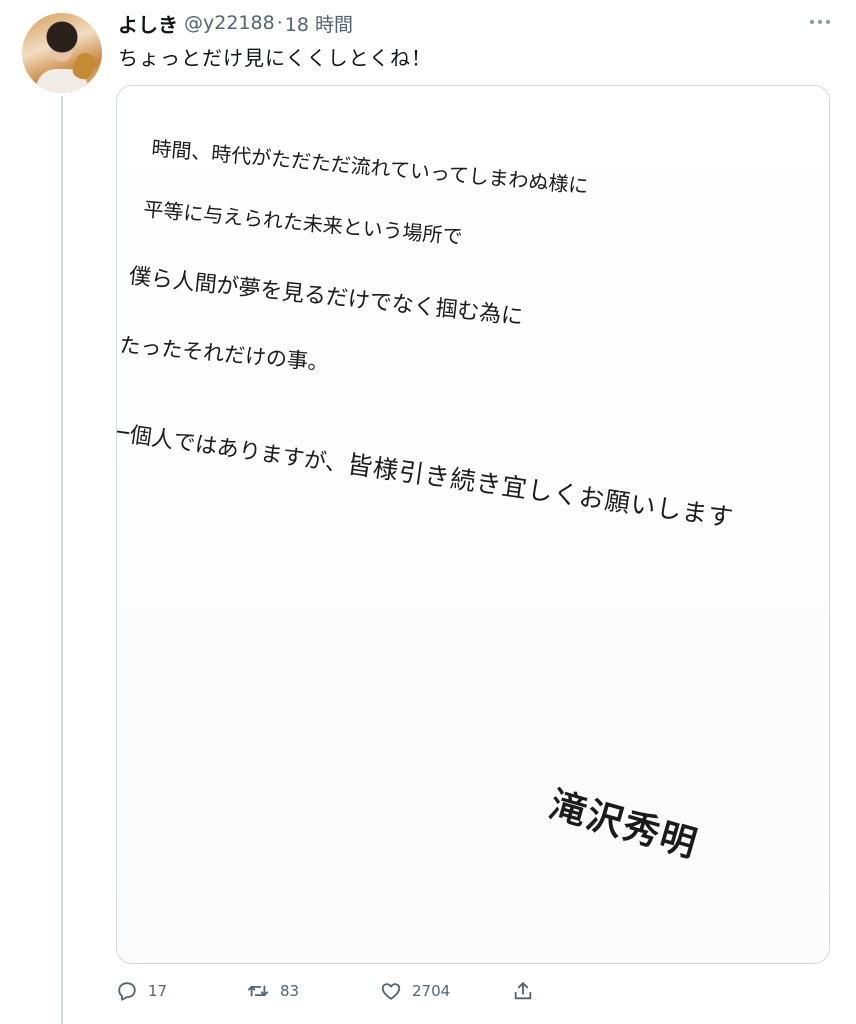 This screenshot has width=856, height=1024. Describe the element at coordinates (326, 297) in the screenshot. I see `letter-line: 僕ら人間が夢を見るだけでなく掴む為に` at that location.